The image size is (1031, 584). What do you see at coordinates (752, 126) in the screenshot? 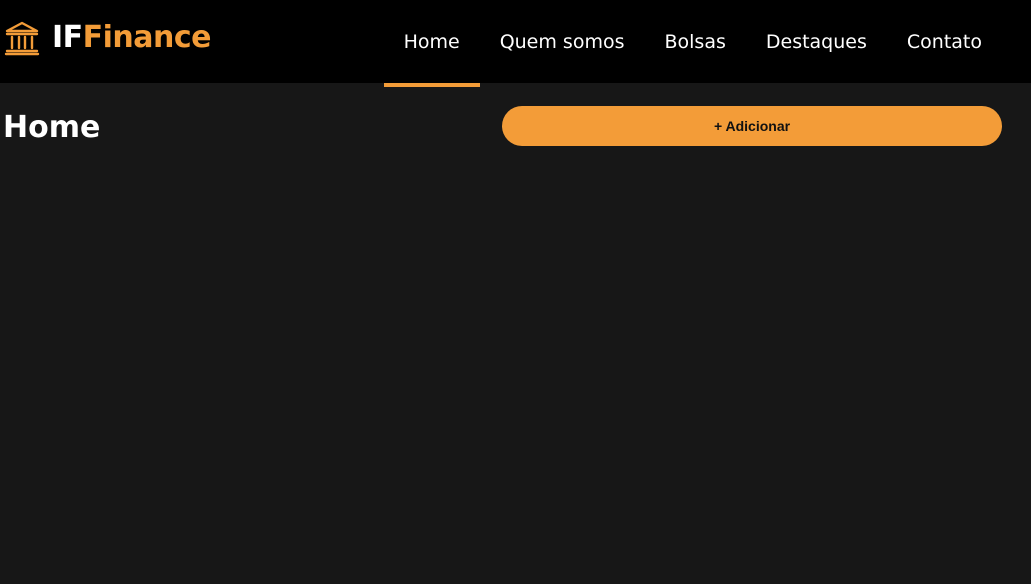
I see `add-button: + Adicionar` at bounding box center [752, 126].